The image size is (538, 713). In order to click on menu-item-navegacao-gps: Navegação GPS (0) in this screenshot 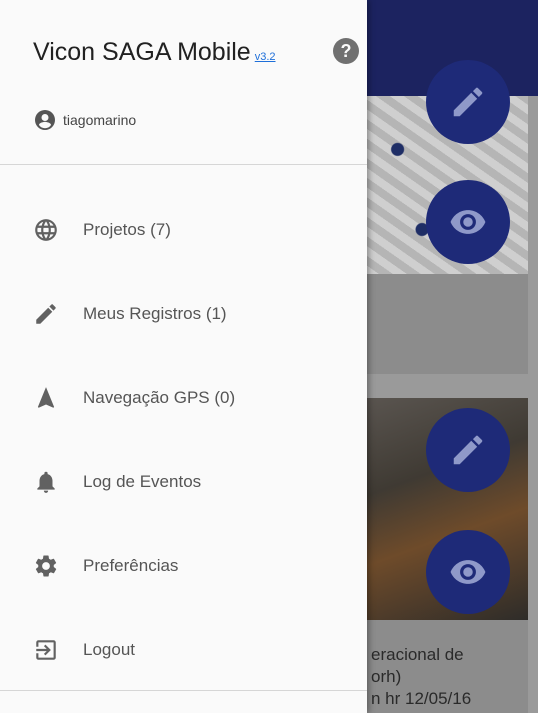, I will do `click(183, 398)`.